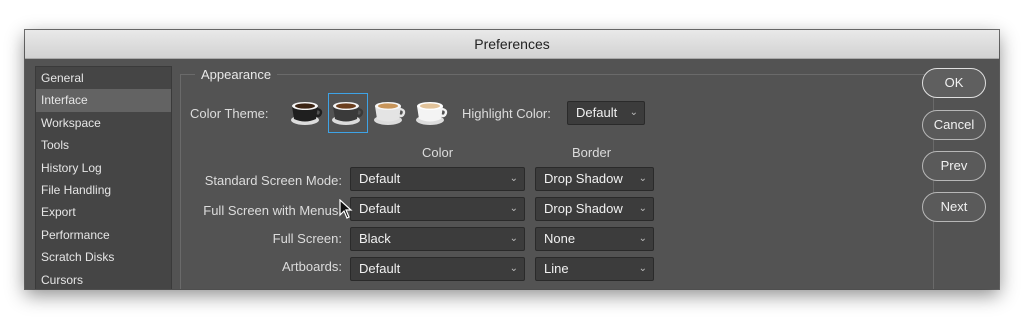 The height and width of the screenshot is (318, 1024). Describe the element at coordinates (954, 83) in the screenshot. I see `ok-button: OK` at that location.